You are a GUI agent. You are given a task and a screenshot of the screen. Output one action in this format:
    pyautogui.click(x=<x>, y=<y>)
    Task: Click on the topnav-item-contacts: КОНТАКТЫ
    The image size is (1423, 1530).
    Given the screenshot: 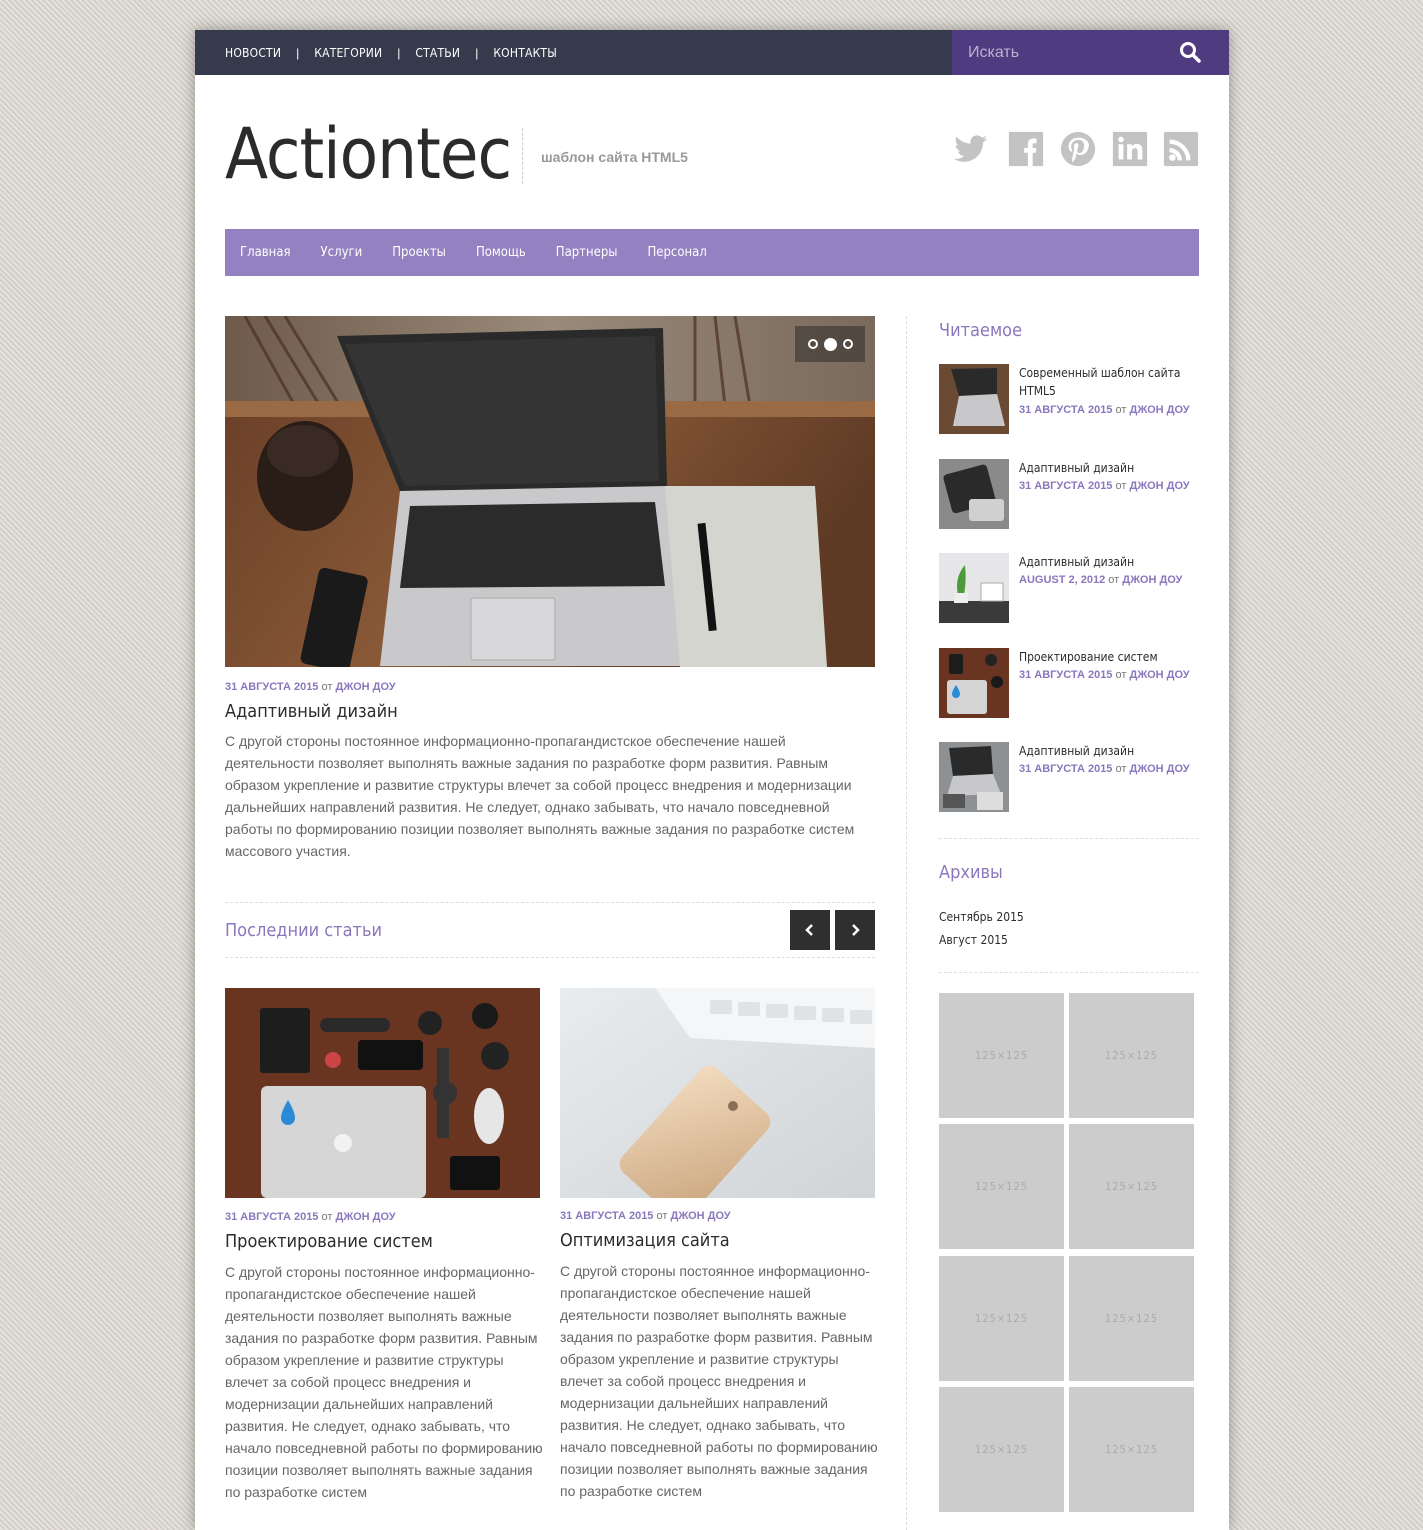 What is the action you would take?
    pyautogui.click(x=525, y=53)
    